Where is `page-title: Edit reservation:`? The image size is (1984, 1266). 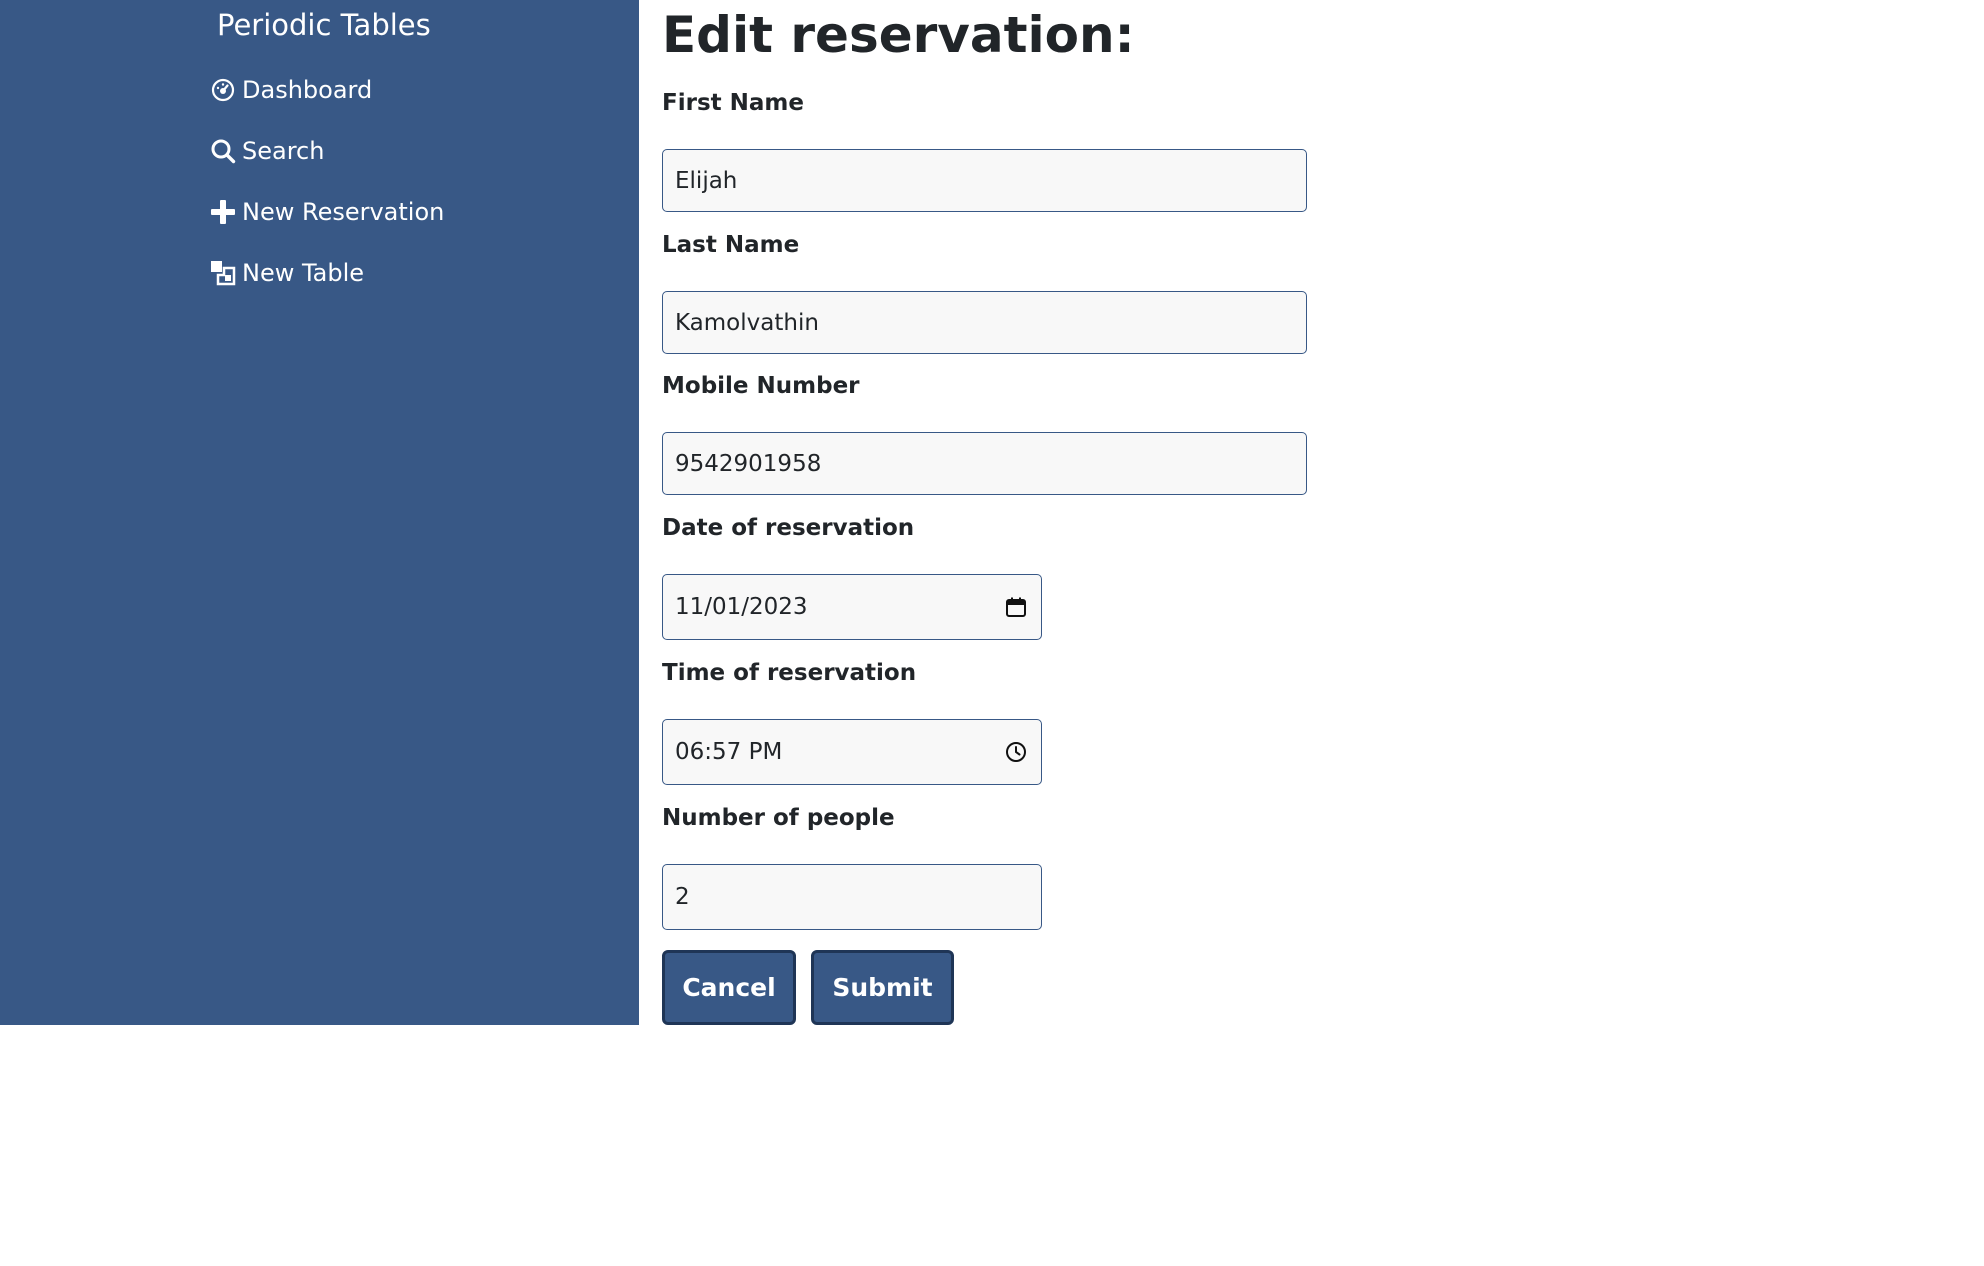 page-title: Edit reservation: is located at coordinates (898, 35).